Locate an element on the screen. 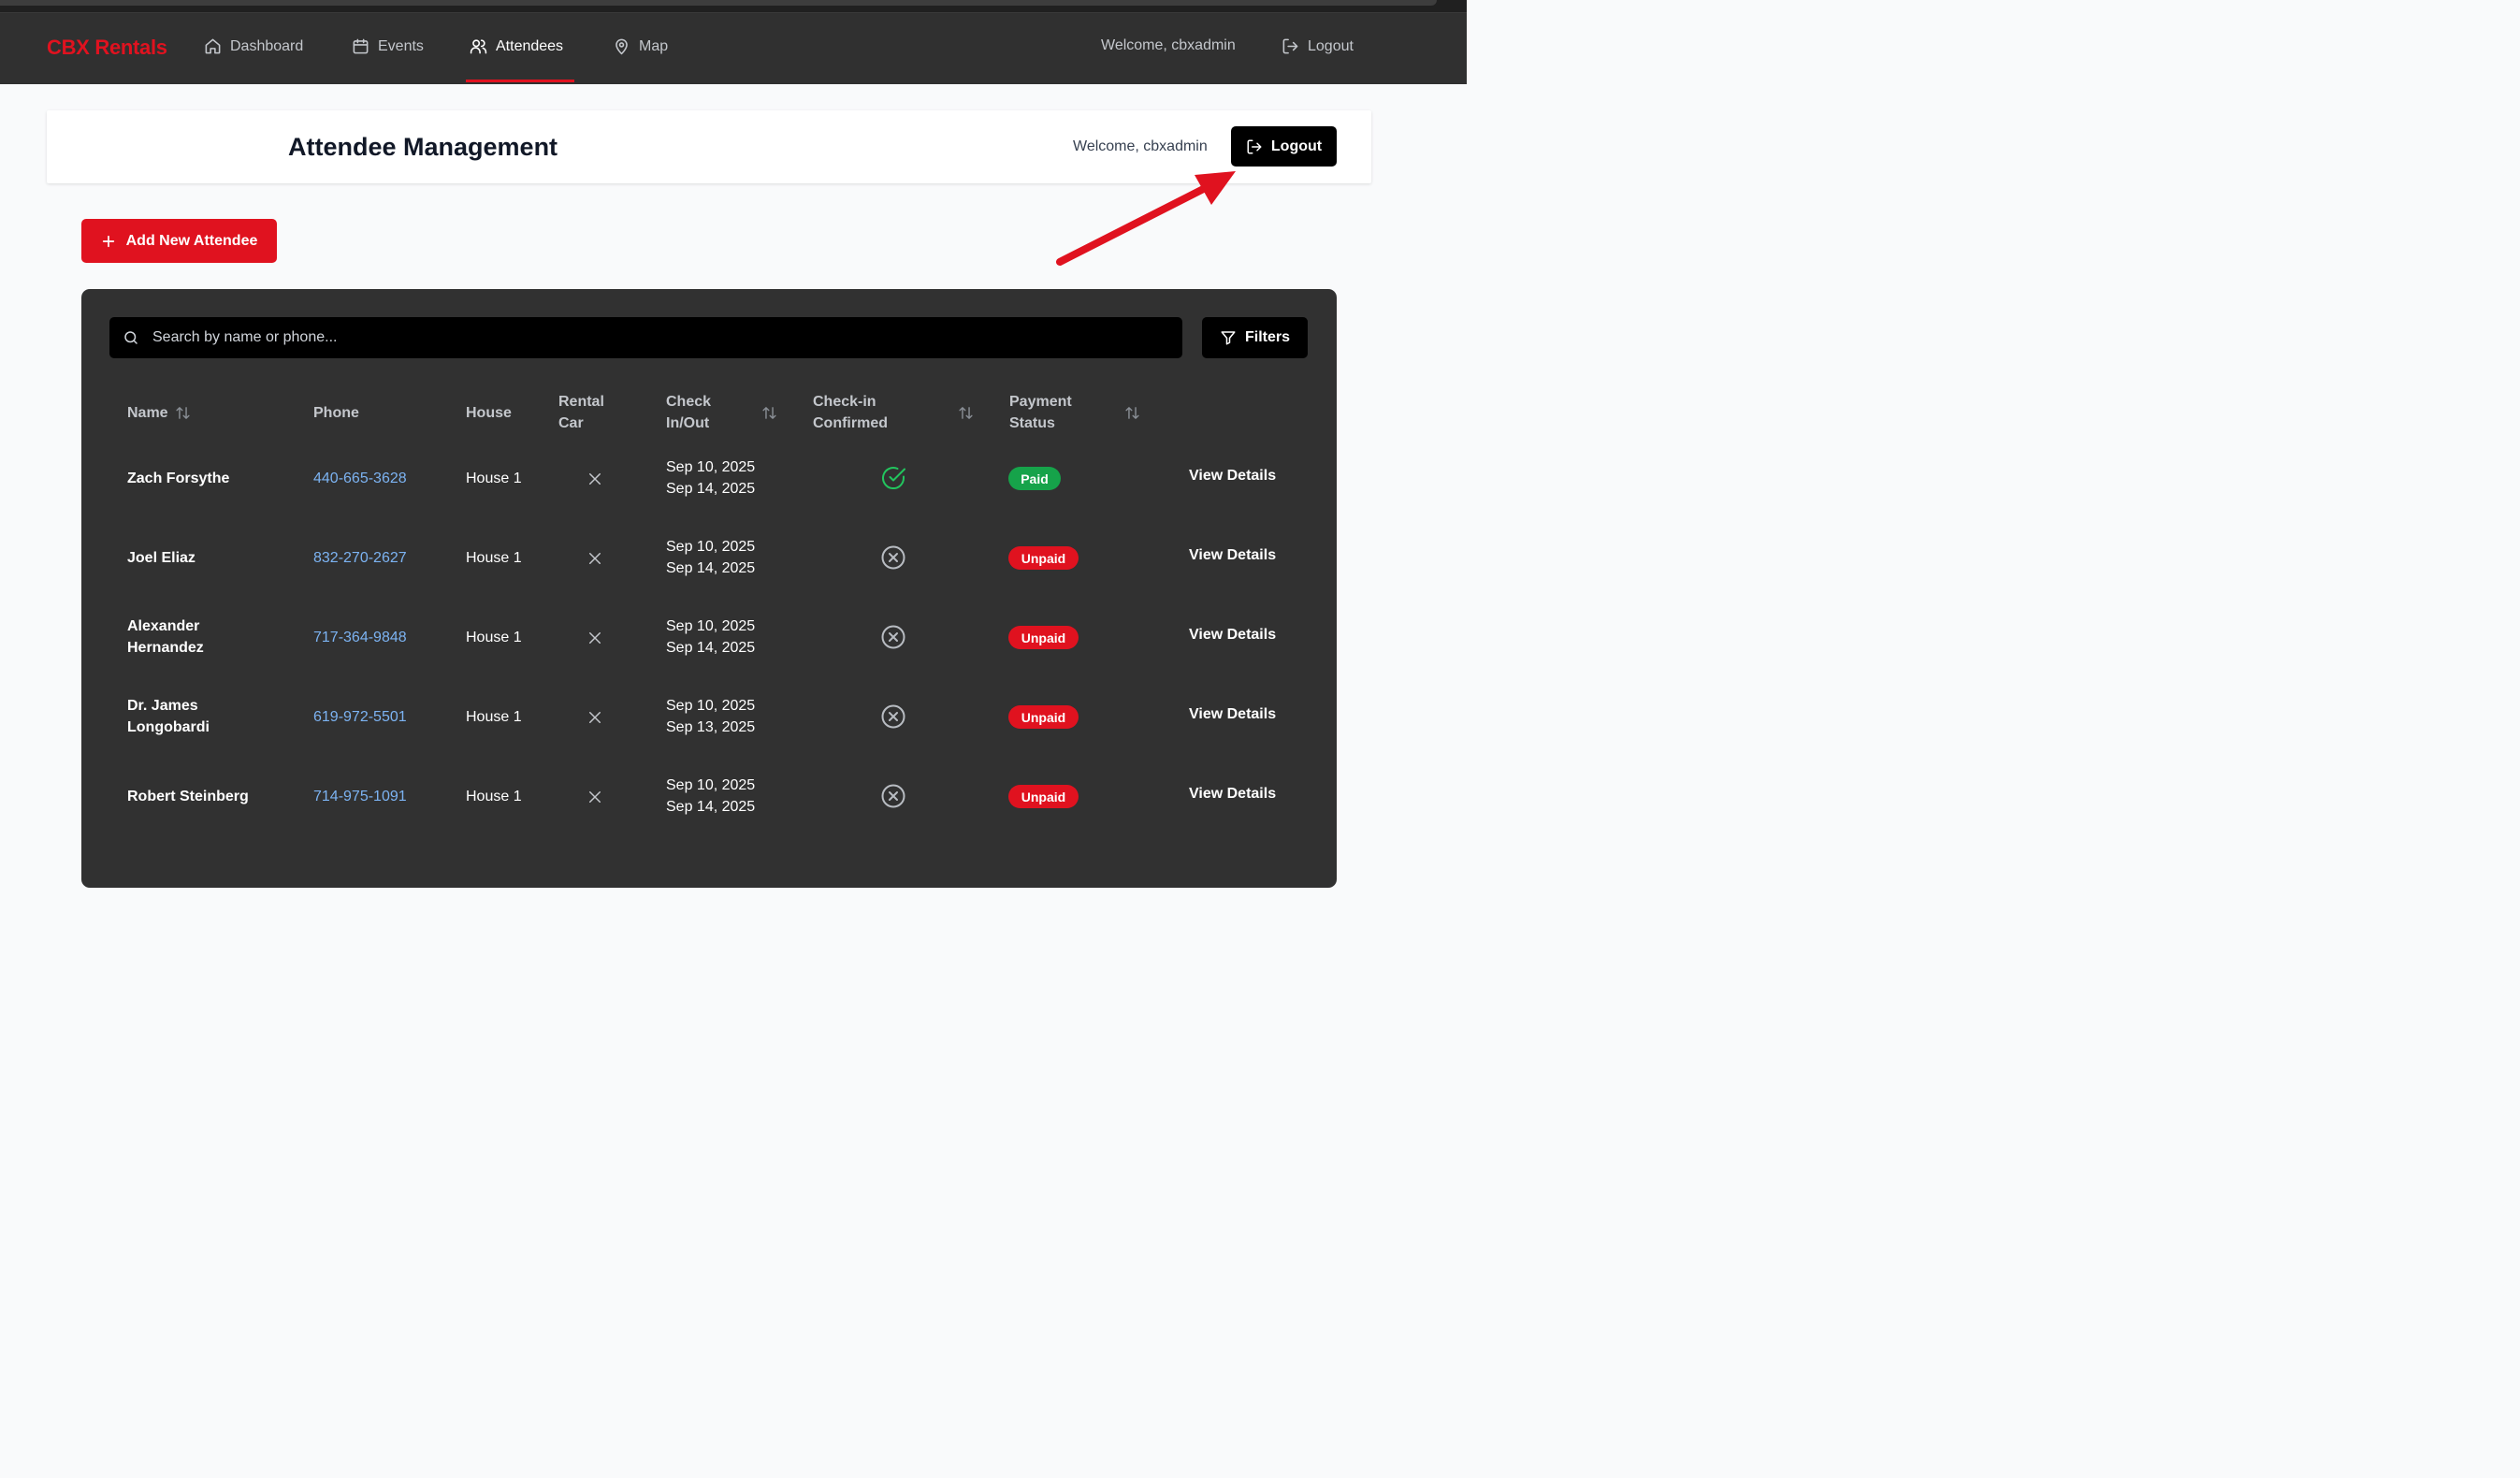 Image resolution: width=2520 pixels, height=1478 pixels. check-in-out-cell: Sep 10, 2025 Sep 13, 2025 is located at coordinates (710, 716).